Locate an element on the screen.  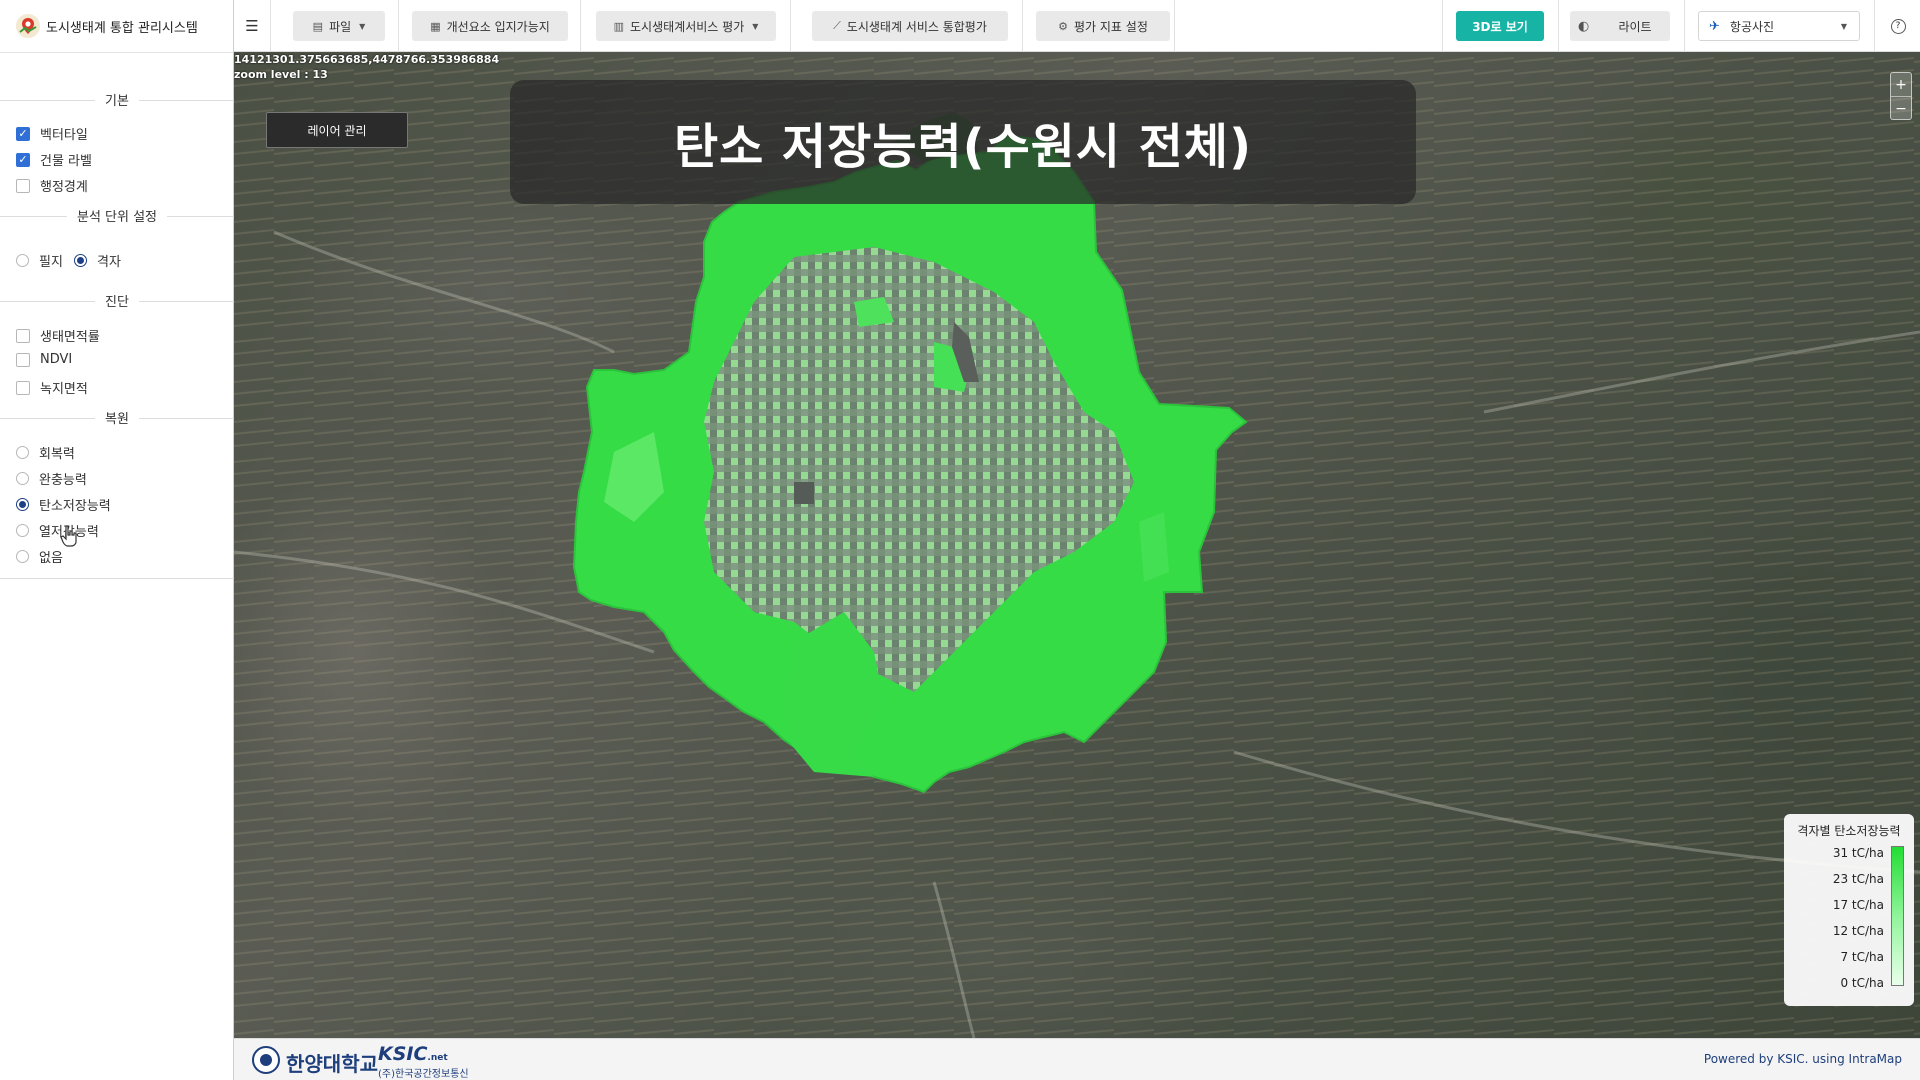
zoom-out-button: − is located at coordinates (1901, 108).